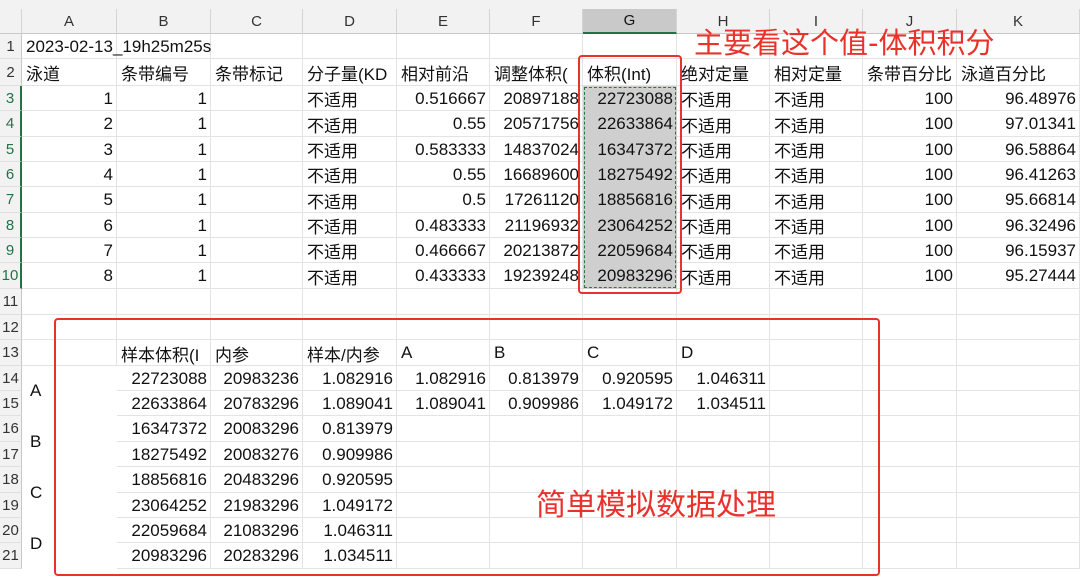  I want to click on data-cell: 20897188, so click(536, 98).